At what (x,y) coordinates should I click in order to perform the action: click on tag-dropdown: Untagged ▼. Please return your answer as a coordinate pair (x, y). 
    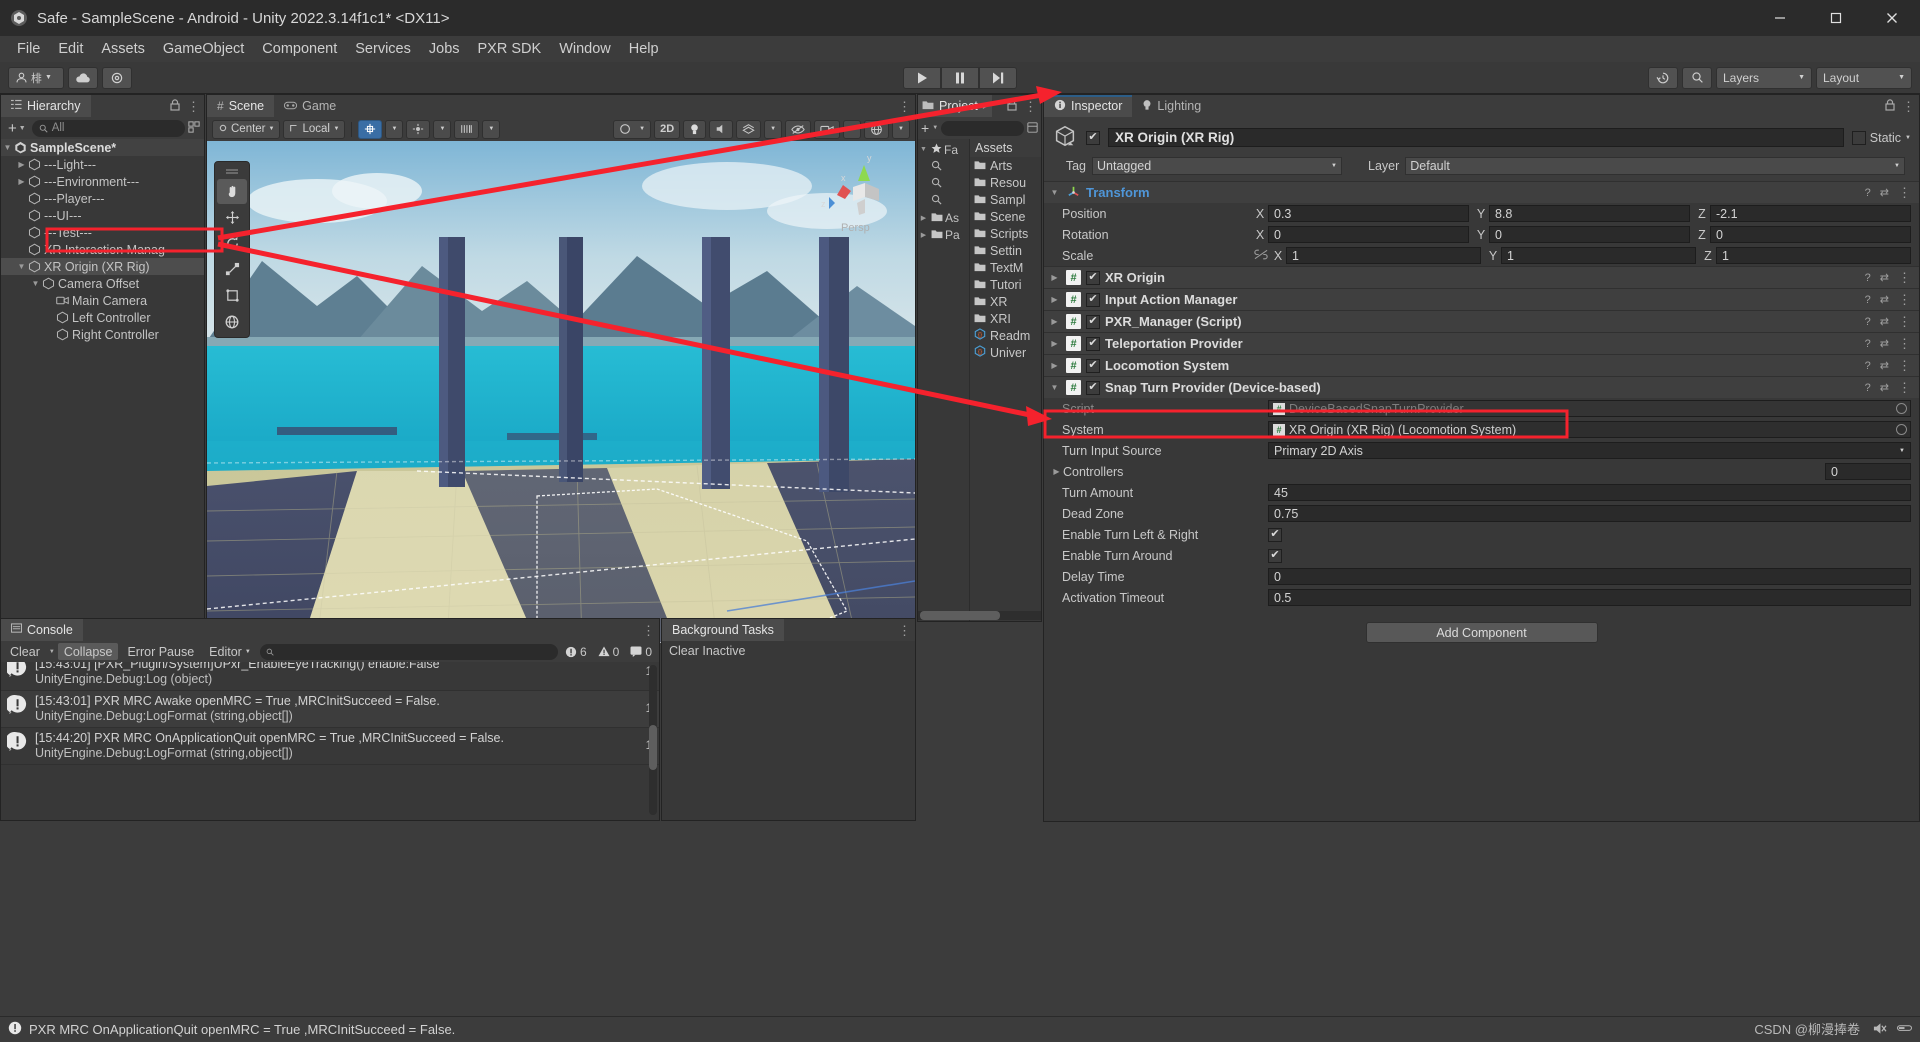
    Looking at the image, I should click on (1217, 166).